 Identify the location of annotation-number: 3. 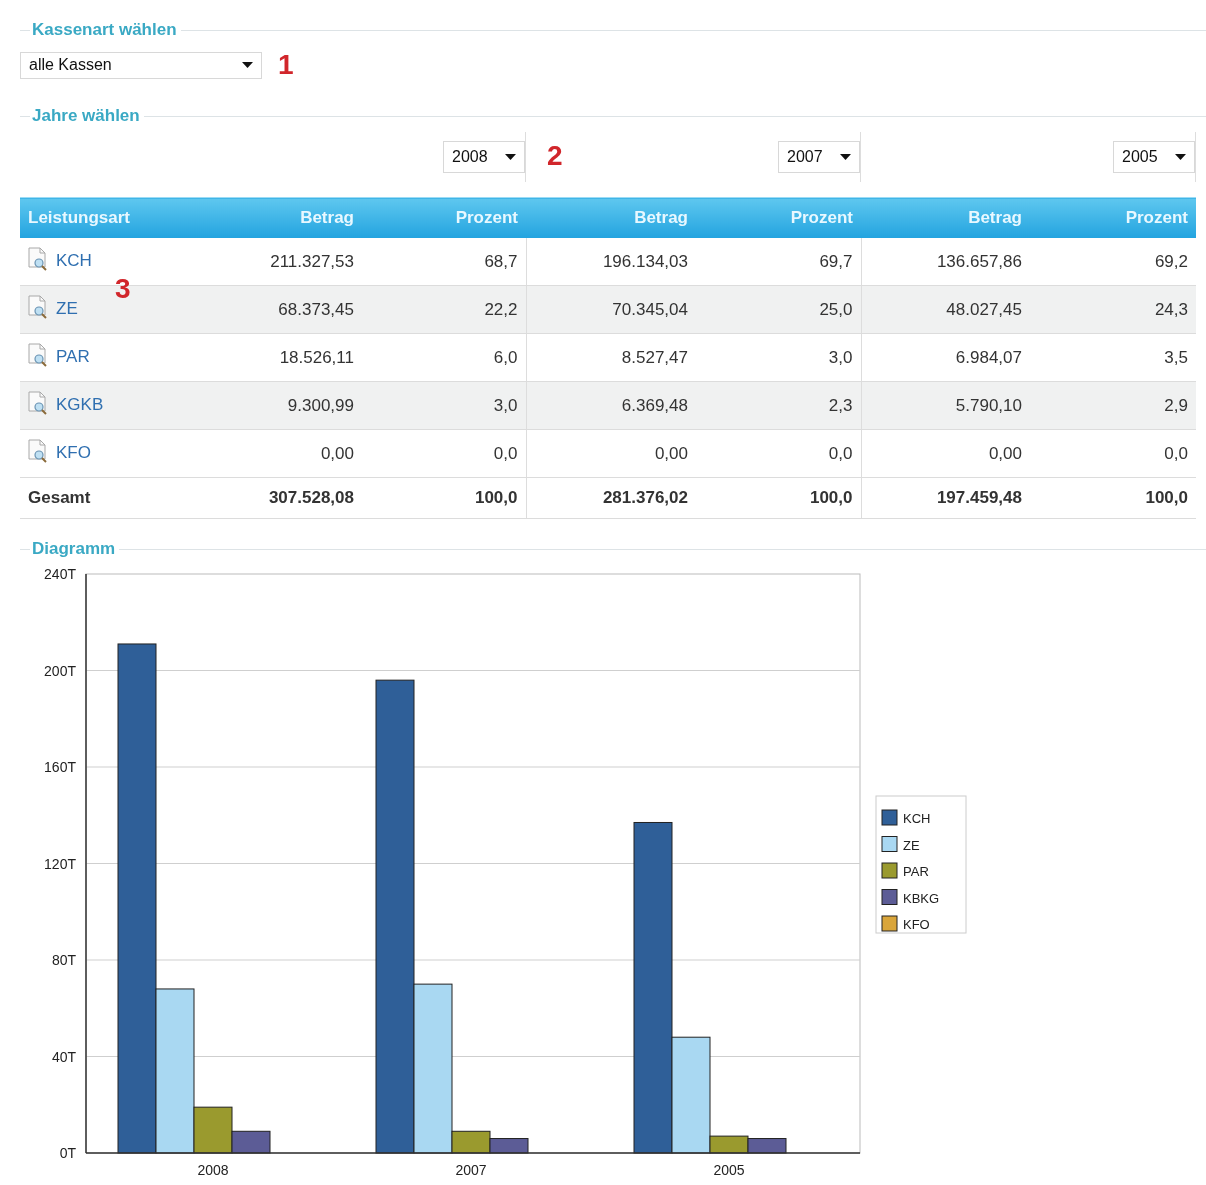
(123, 289).